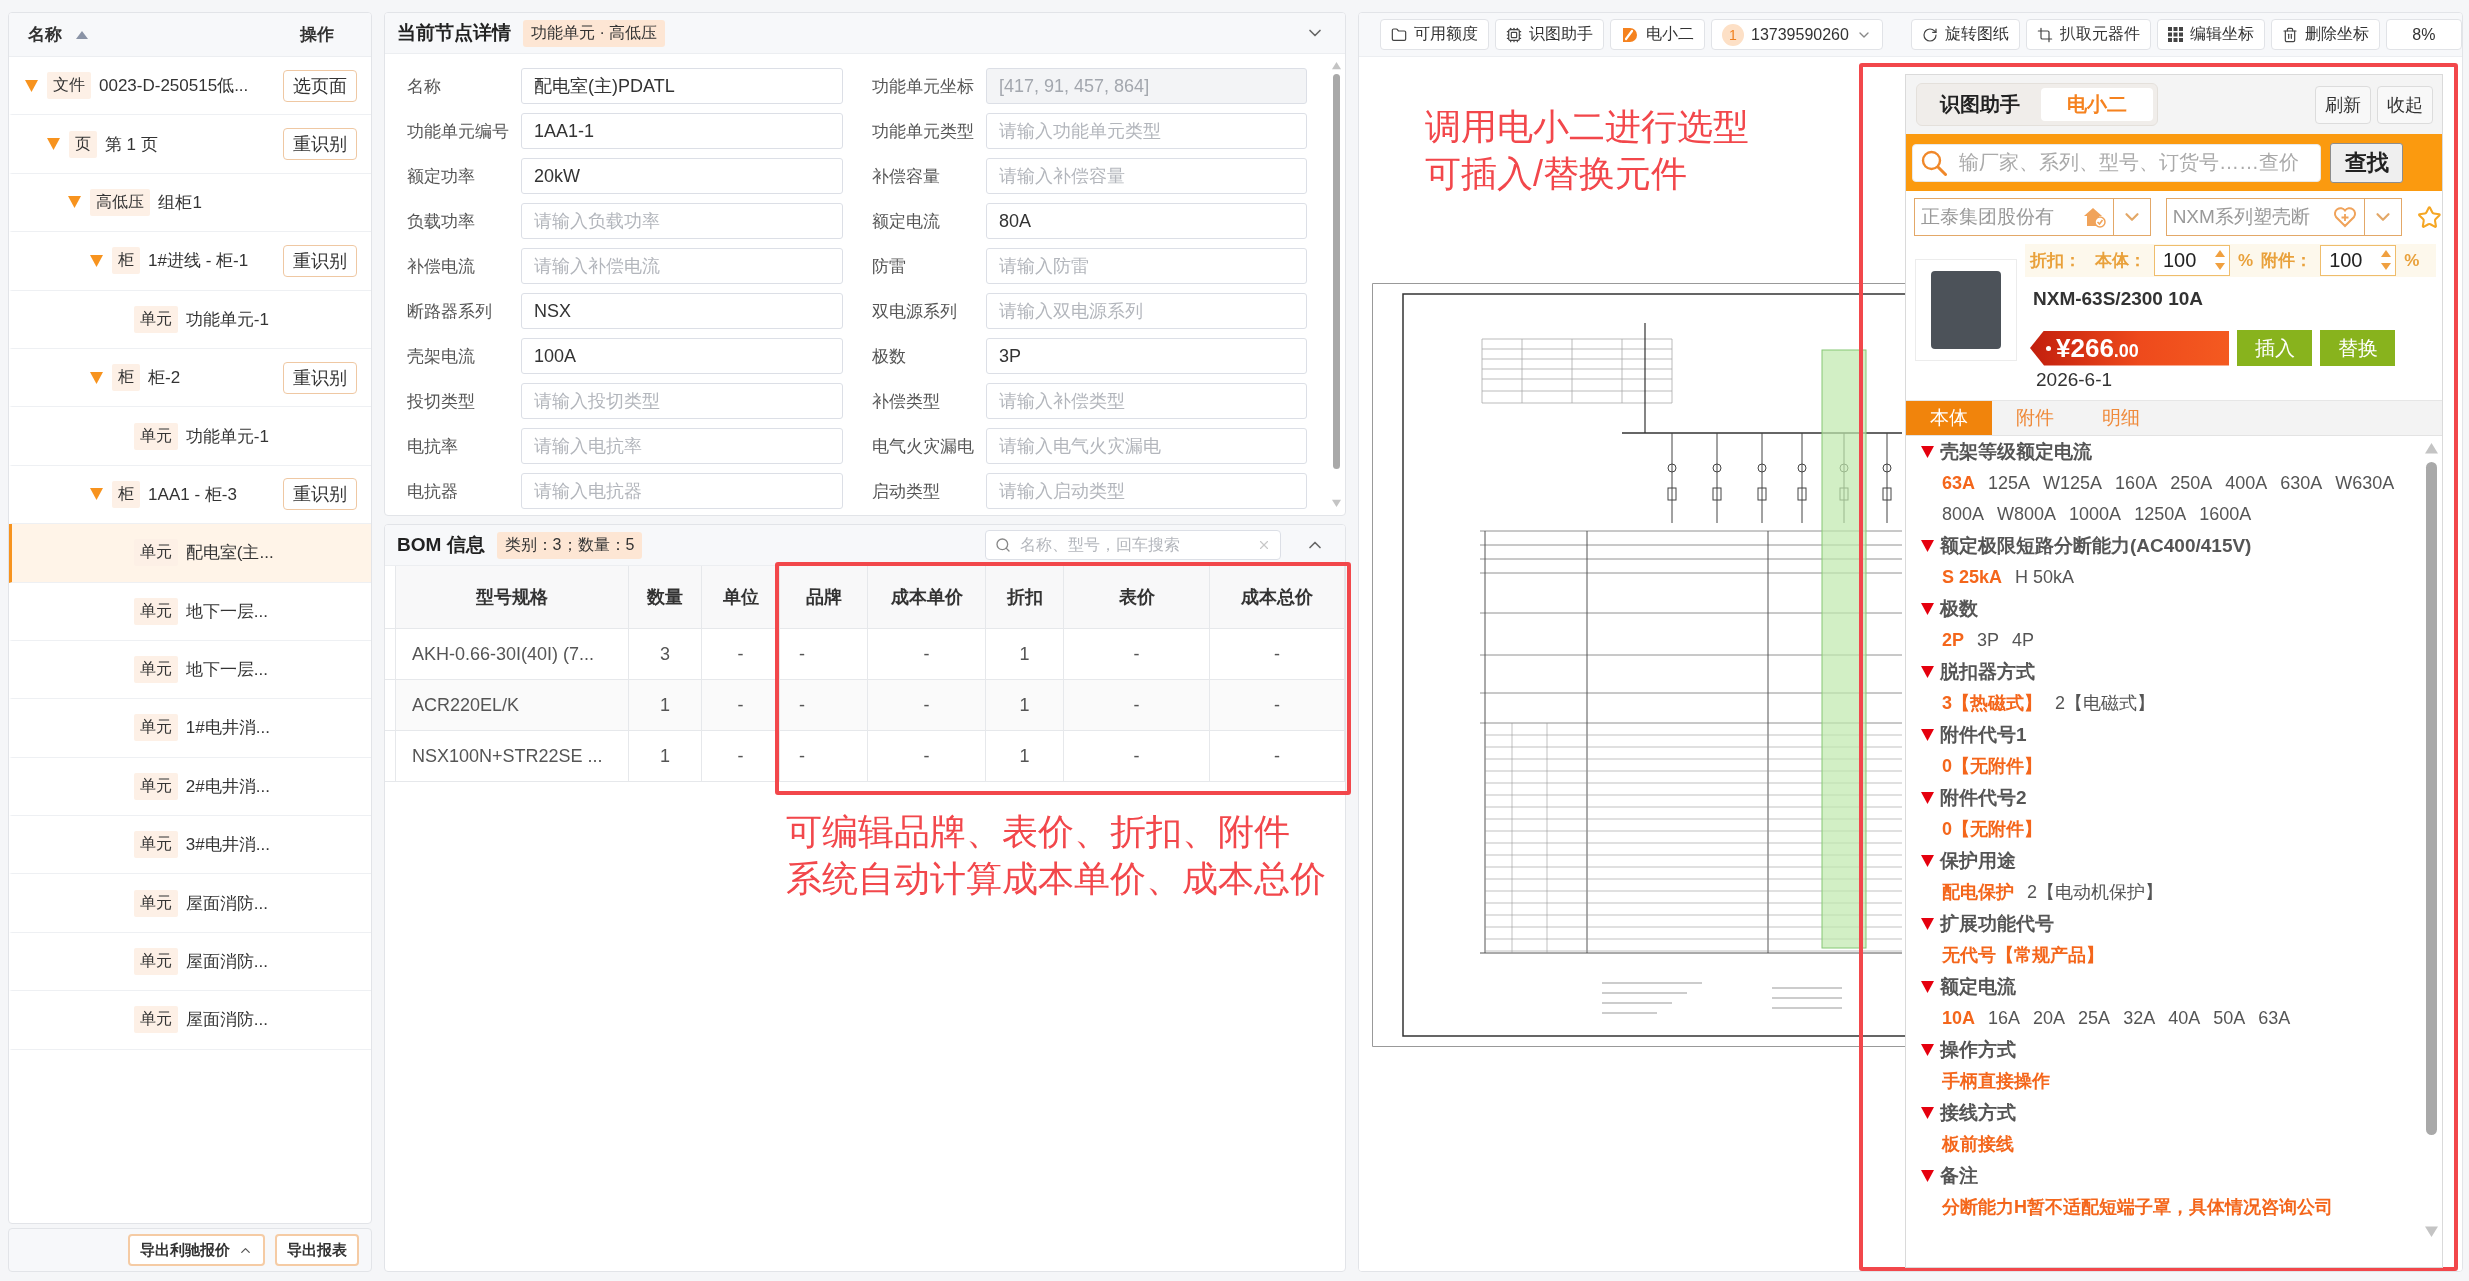 The height and width of the screenshot is (1281, 2469). Describe the element at coordinates (320, 85) in the screenshot. I see `row-action-button: 选页面` at that location.